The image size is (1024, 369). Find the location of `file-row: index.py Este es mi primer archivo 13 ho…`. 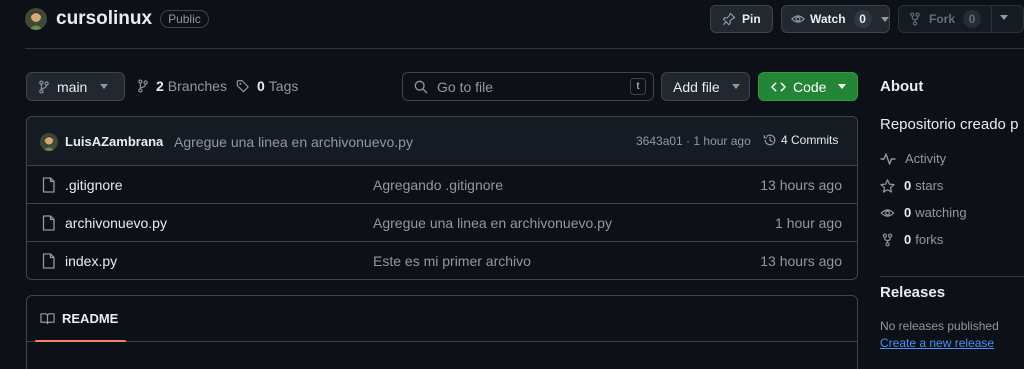

file-row: index.py Este es mi primer archivo 13 ho… is located at coordinates (442, 260).